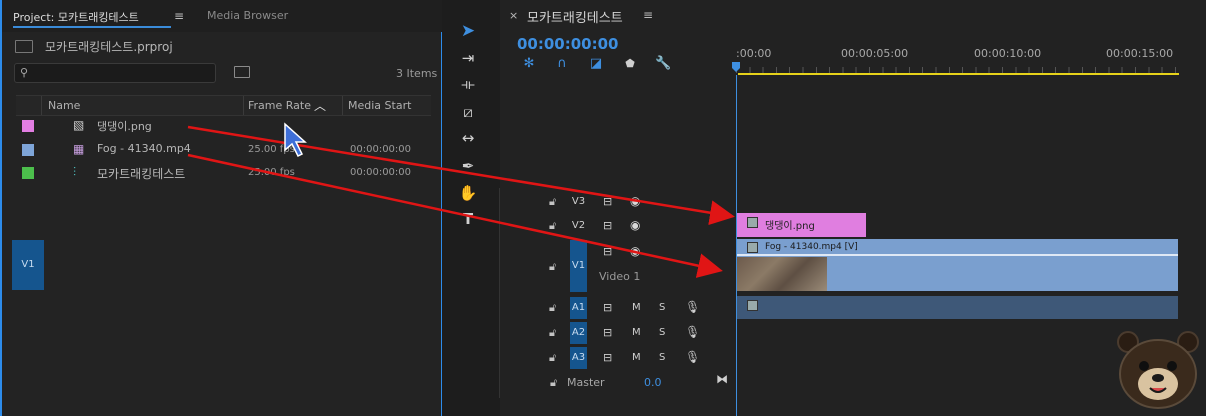 The image size is (1206, 416). I want to click on bear-mascot-icon, so click(1158, 370).